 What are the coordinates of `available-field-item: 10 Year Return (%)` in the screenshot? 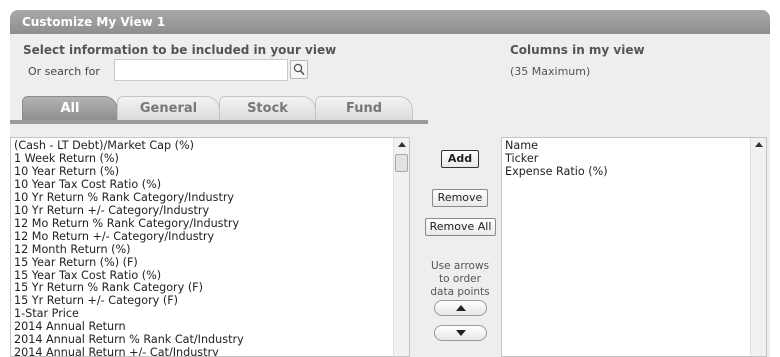 It's located at (210, 172).